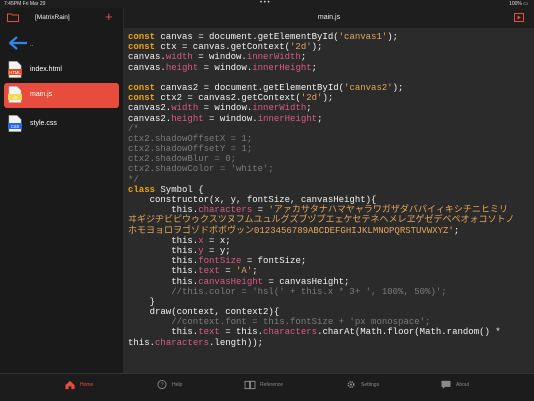 This screenshot has width=534, height=401. What do you see at coordinates (330, 271) in the screenshot?
I see `code-line: this.text = 'A';` at bounding box center [330, 271].